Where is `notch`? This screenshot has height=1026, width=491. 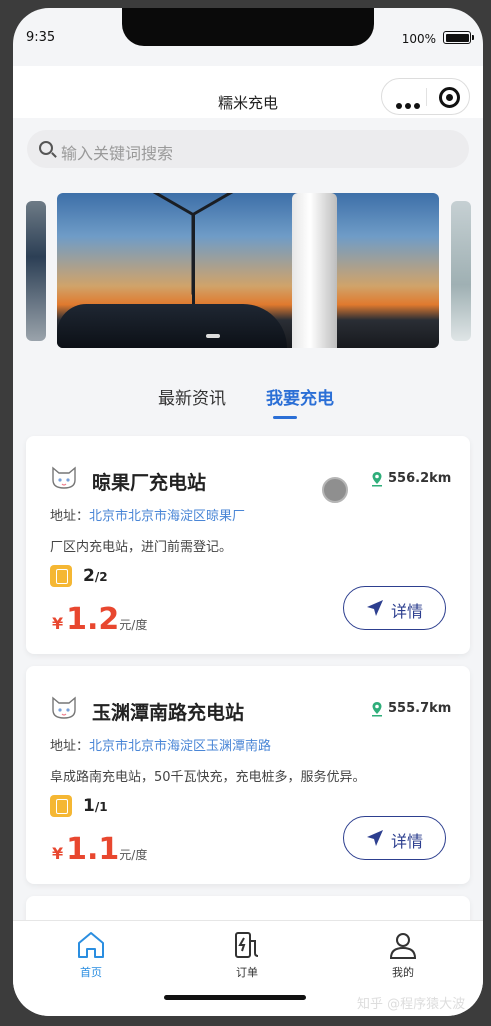
notch is located at coordinates (248, 27).